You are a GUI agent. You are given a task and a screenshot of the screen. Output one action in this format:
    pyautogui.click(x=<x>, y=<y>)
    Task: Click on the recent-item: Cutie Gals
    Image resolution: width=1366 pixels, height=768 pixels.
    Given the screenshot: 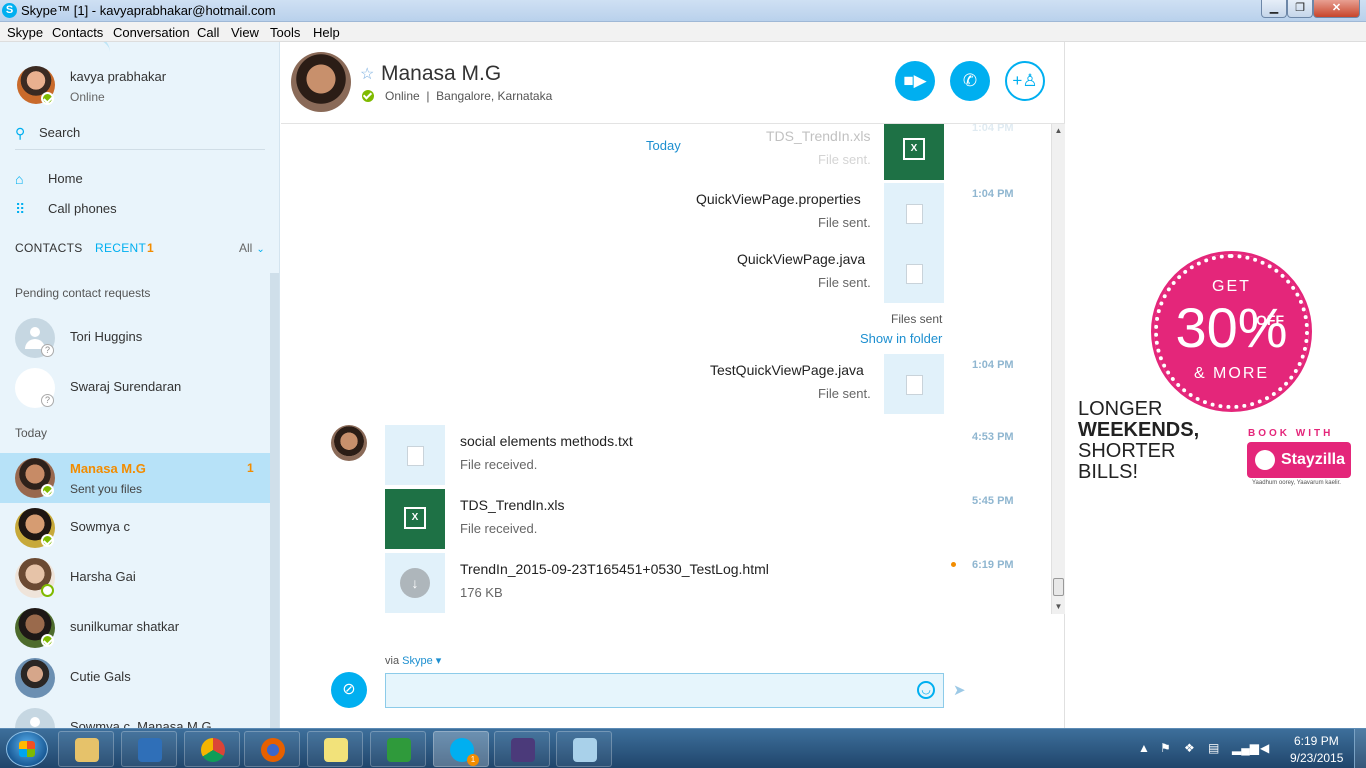 What is the action you would take?
    pyautogui.click(x=135, y=678)
    